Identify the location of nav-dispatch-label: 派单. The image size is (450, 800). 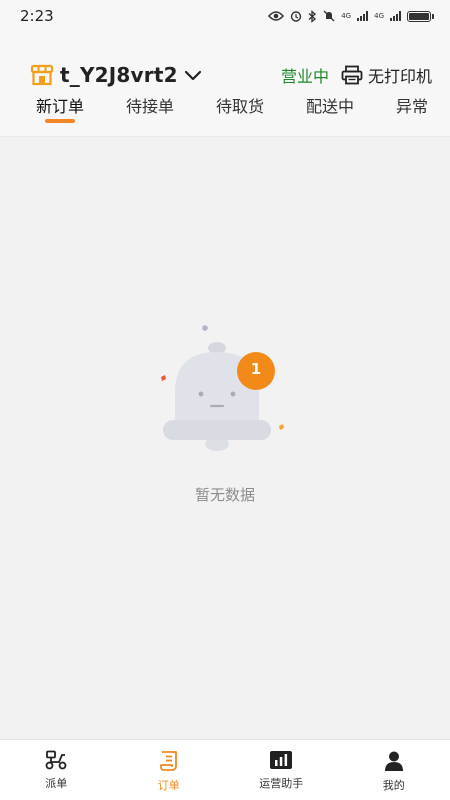
(56, 783).